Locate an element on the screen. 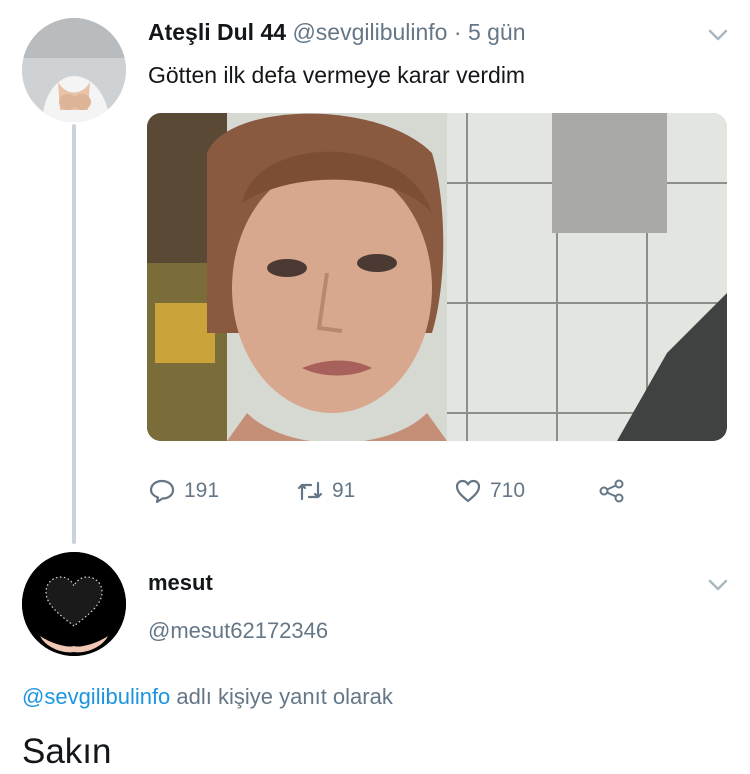 The height and width of the screenshot is (774, 750). avatar is located at coordinates (74, 70).